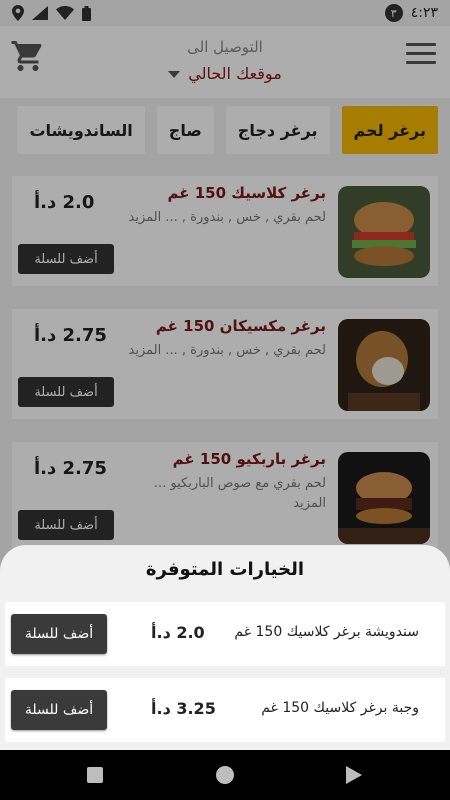 The image size is (450, 800). What do you see at coordinates (326, 632) in the screenshot?
I see `option-name: سندويشة برغر كلاسيك 150 غم` at bounding box center [326, 632].